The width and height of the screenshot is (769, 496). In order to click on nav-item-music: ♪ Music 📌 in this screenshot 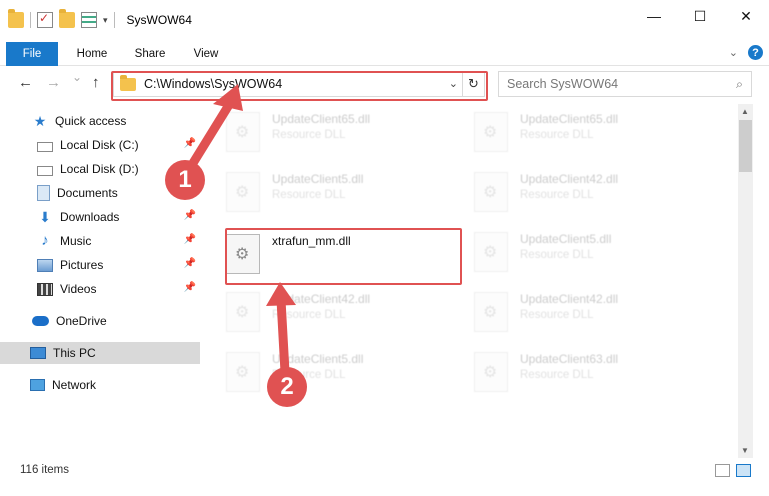, I will do `click(100, 241)`.